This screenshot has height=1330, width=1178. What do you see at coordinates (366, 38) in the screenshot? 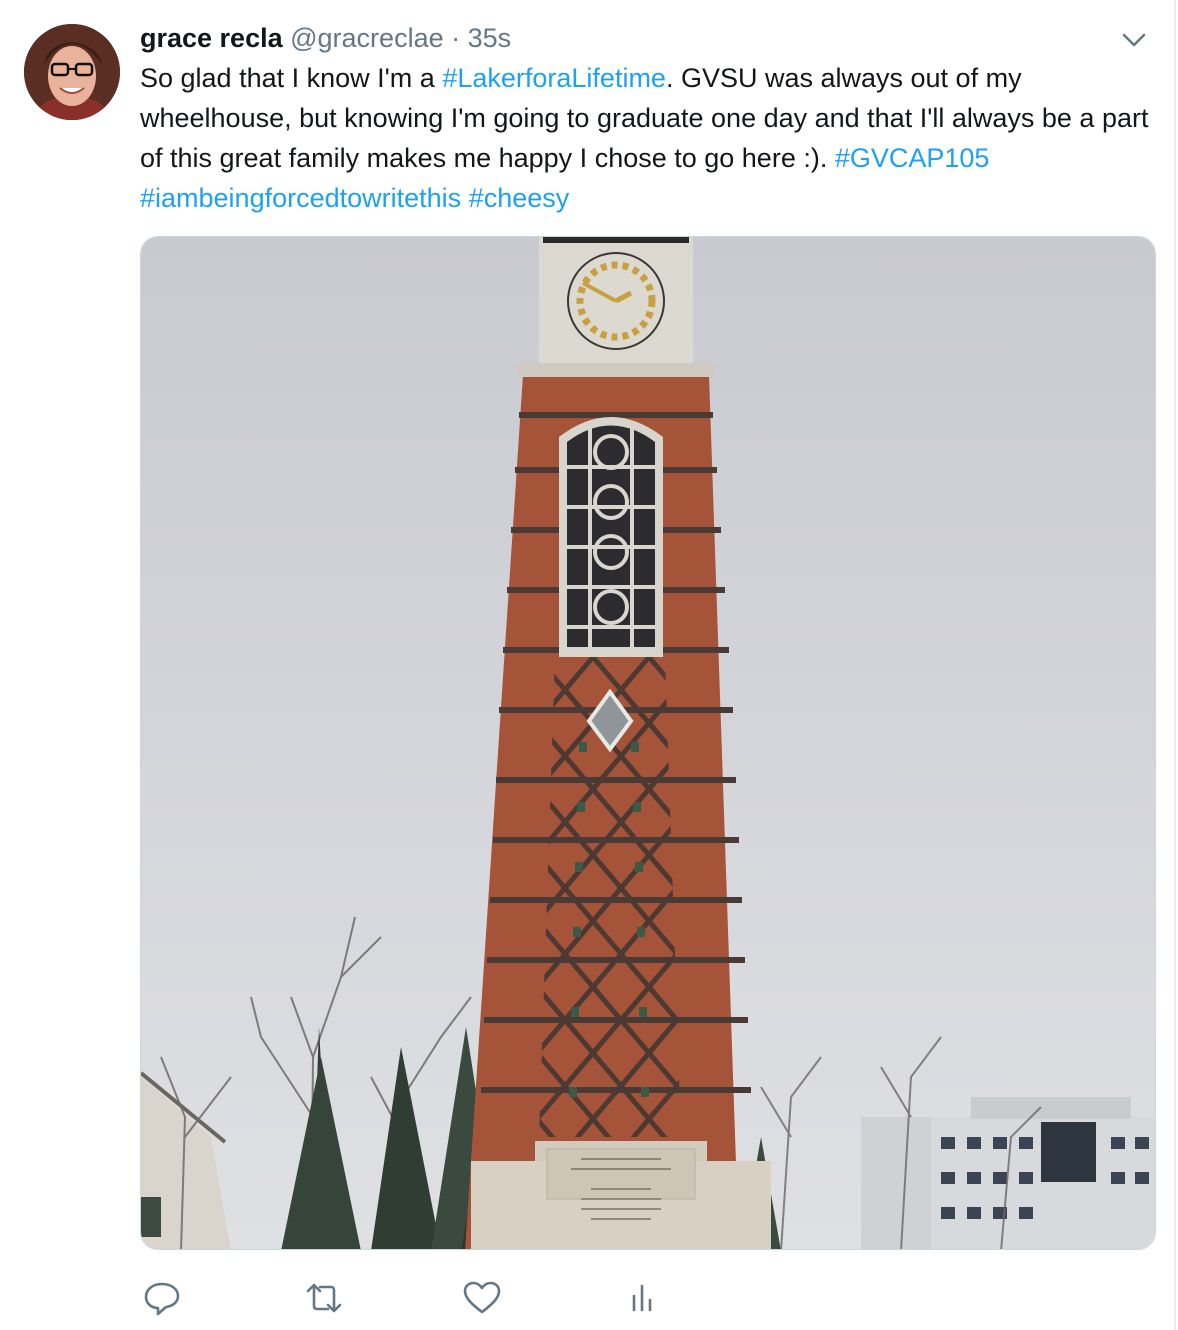
I see `author-handle: @gracreclae` at bounding box center [366, 38].